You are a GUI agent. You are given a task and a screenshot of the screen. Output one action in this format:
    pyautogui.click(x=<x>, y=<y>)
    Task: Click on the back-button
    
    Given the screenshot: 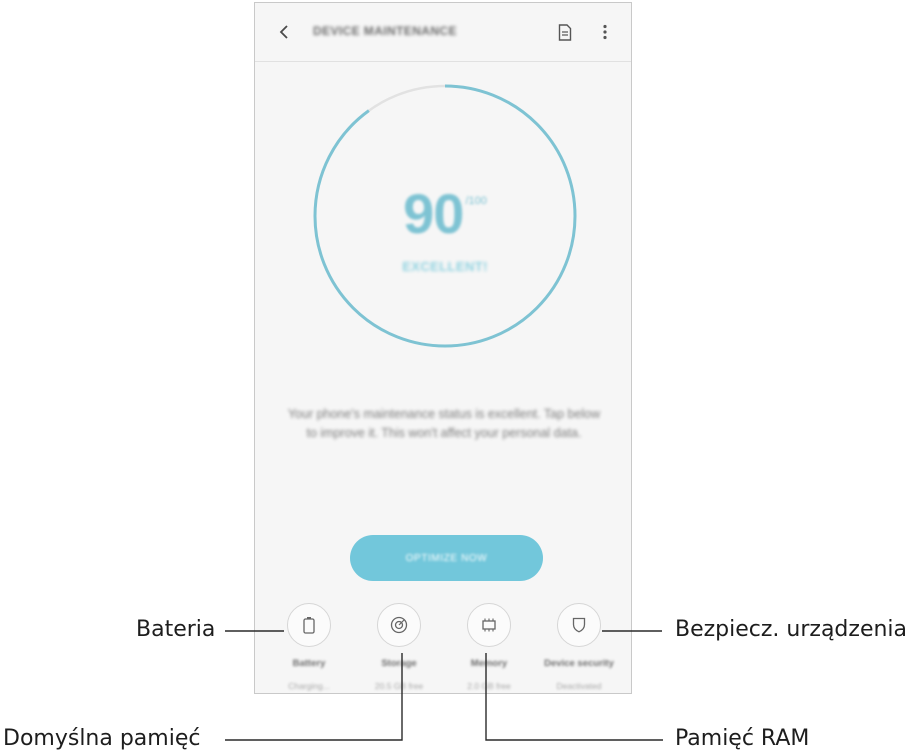 What is the action you would take?
    pyautogui.click(x=284, y=32)
    